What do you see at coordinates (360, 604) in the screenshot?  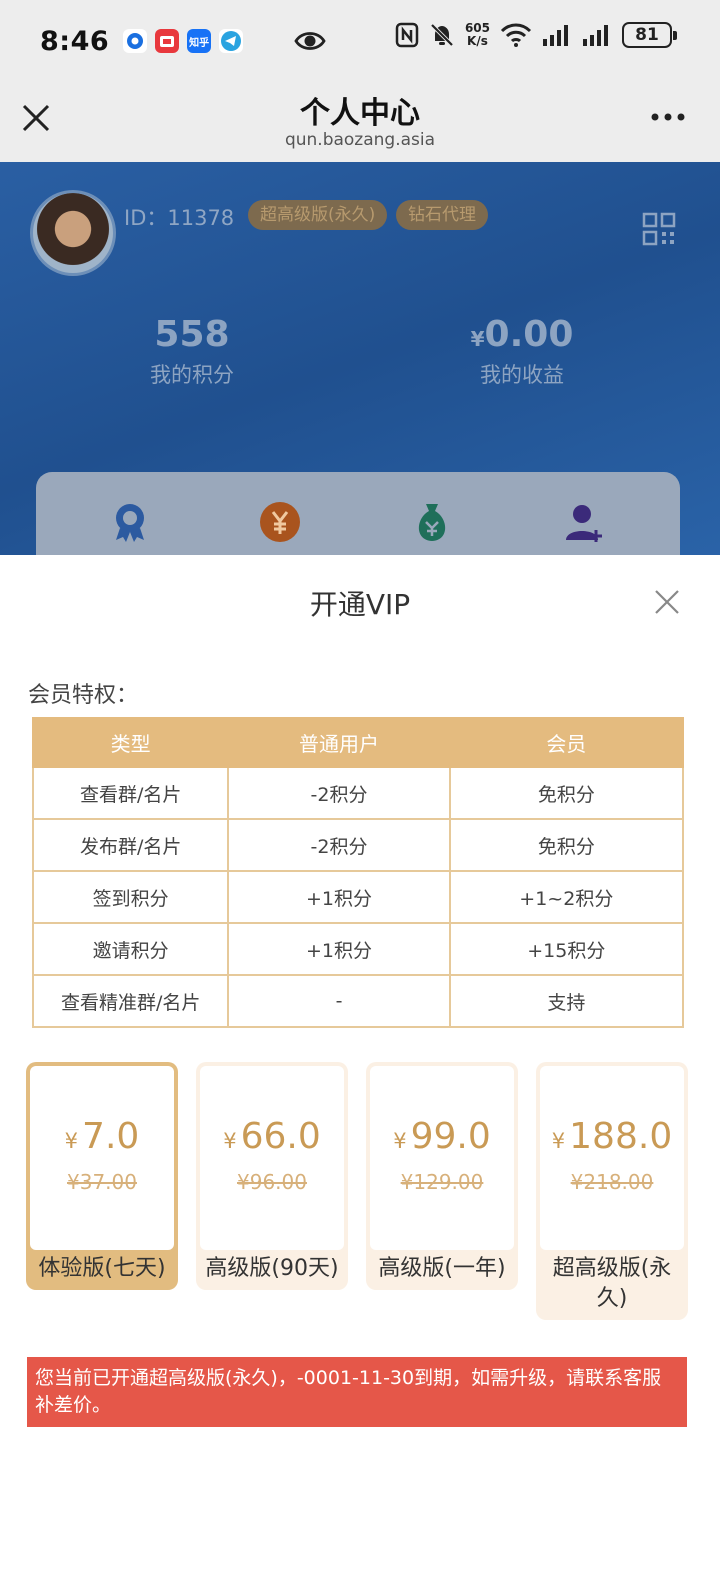 I see `modal-title: 开通VIP` at bounding box center [360, 604].